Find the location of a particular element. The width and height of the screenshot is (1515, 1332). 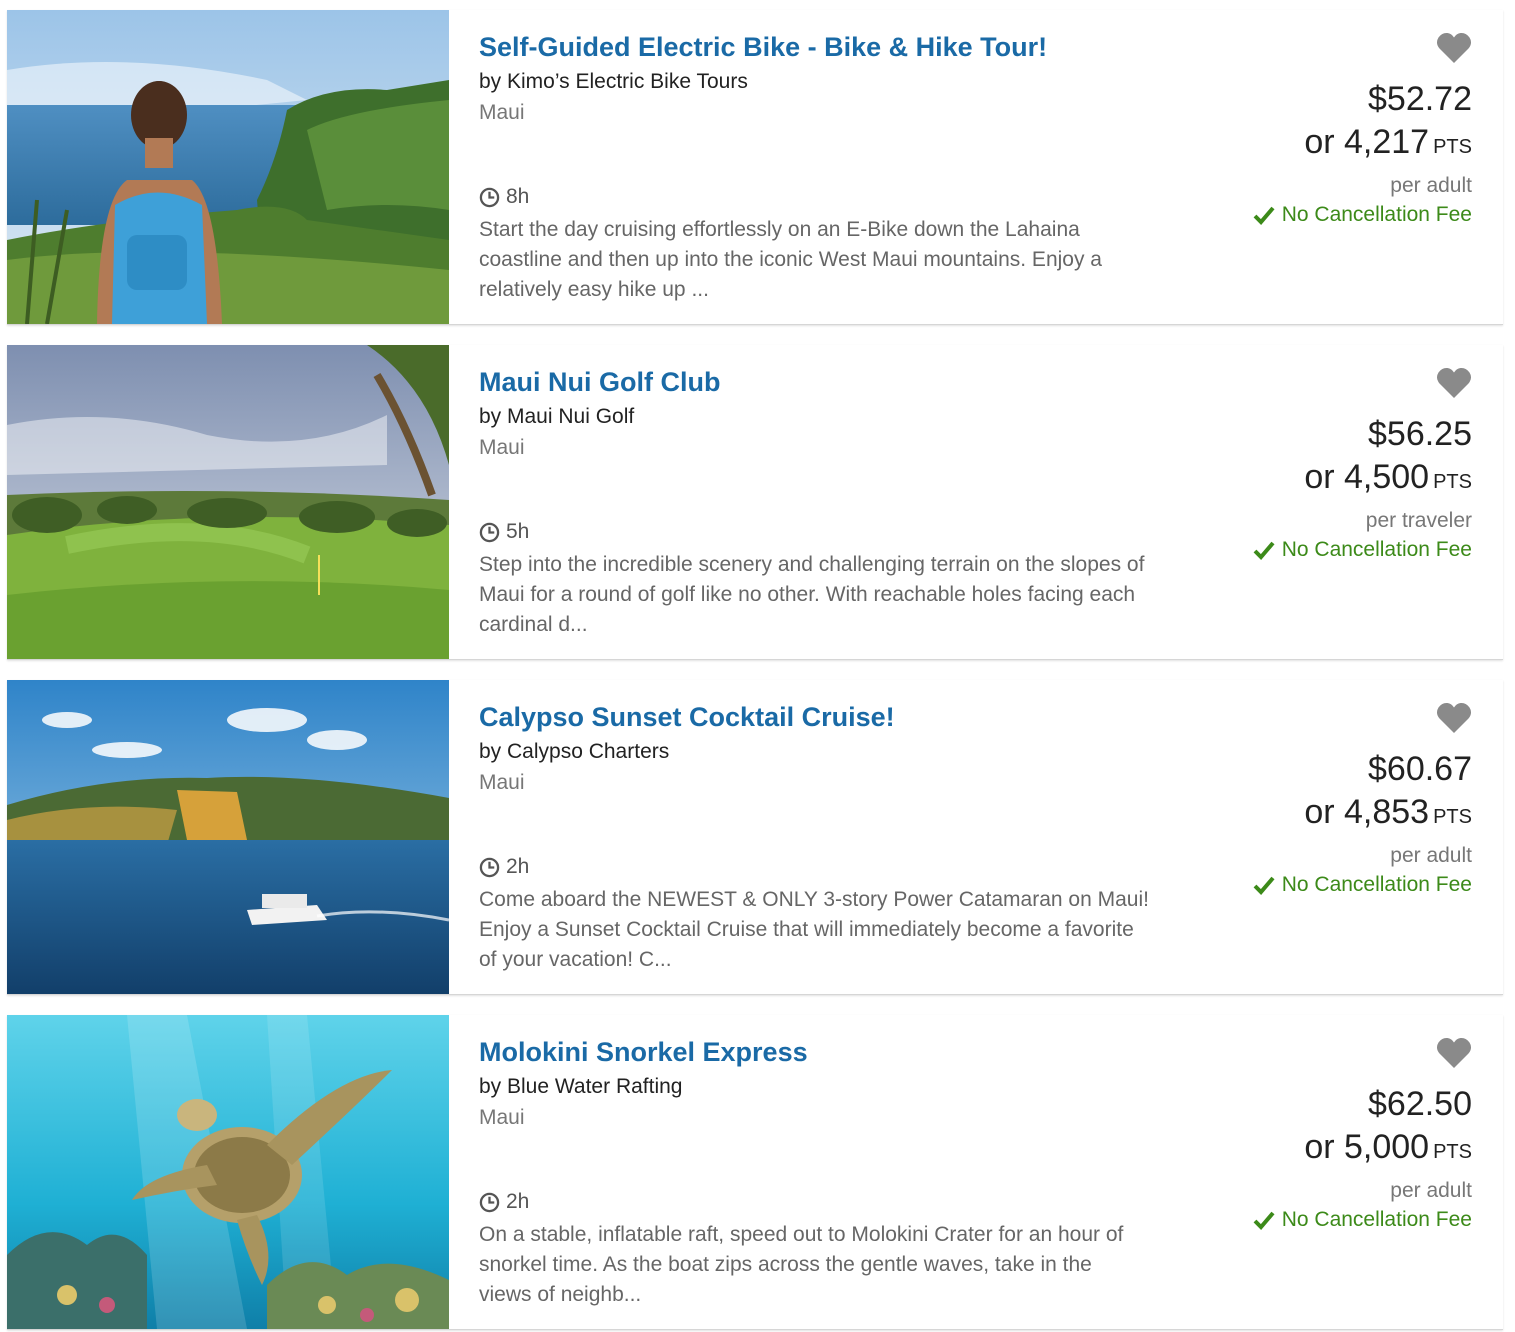

points-value: or 4,217 is located at coordinates (1367, 142).